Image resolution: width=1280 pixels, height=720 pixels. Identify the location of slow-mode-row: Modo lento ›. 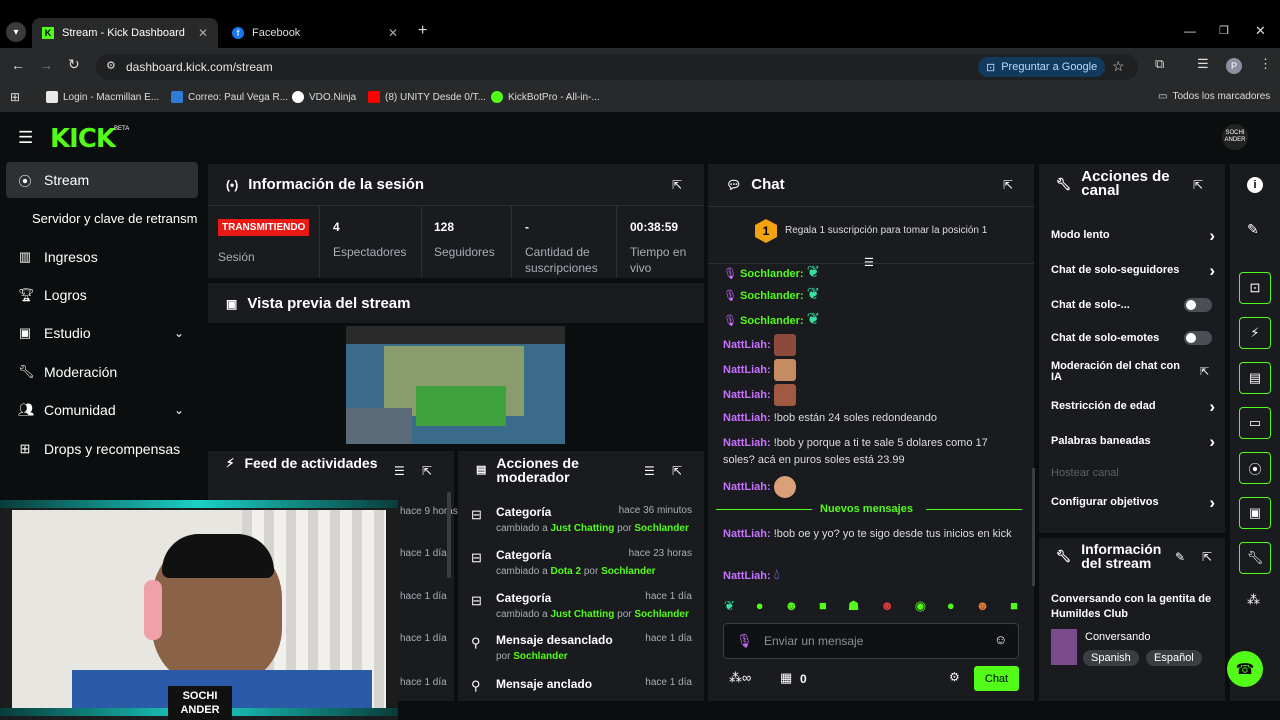
(1133, 235).